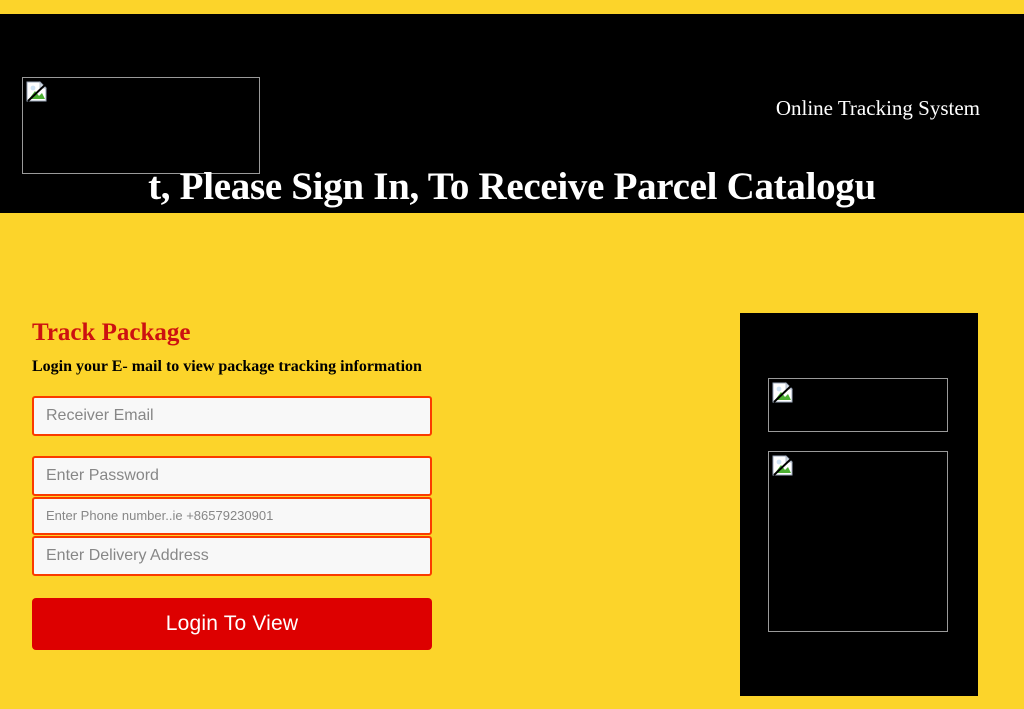 The width and height of the screenshot is (1024, 709). Describe the element at coordinates (141, 125) in the screenshot. I see `header-logo-placeholder` at that location.